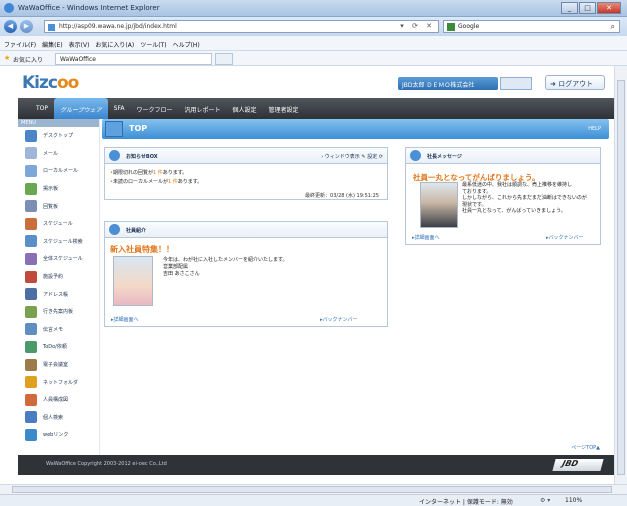 The width and height of the screenshot is (627, 506). I want to click on page-icon, so click(51, 27).